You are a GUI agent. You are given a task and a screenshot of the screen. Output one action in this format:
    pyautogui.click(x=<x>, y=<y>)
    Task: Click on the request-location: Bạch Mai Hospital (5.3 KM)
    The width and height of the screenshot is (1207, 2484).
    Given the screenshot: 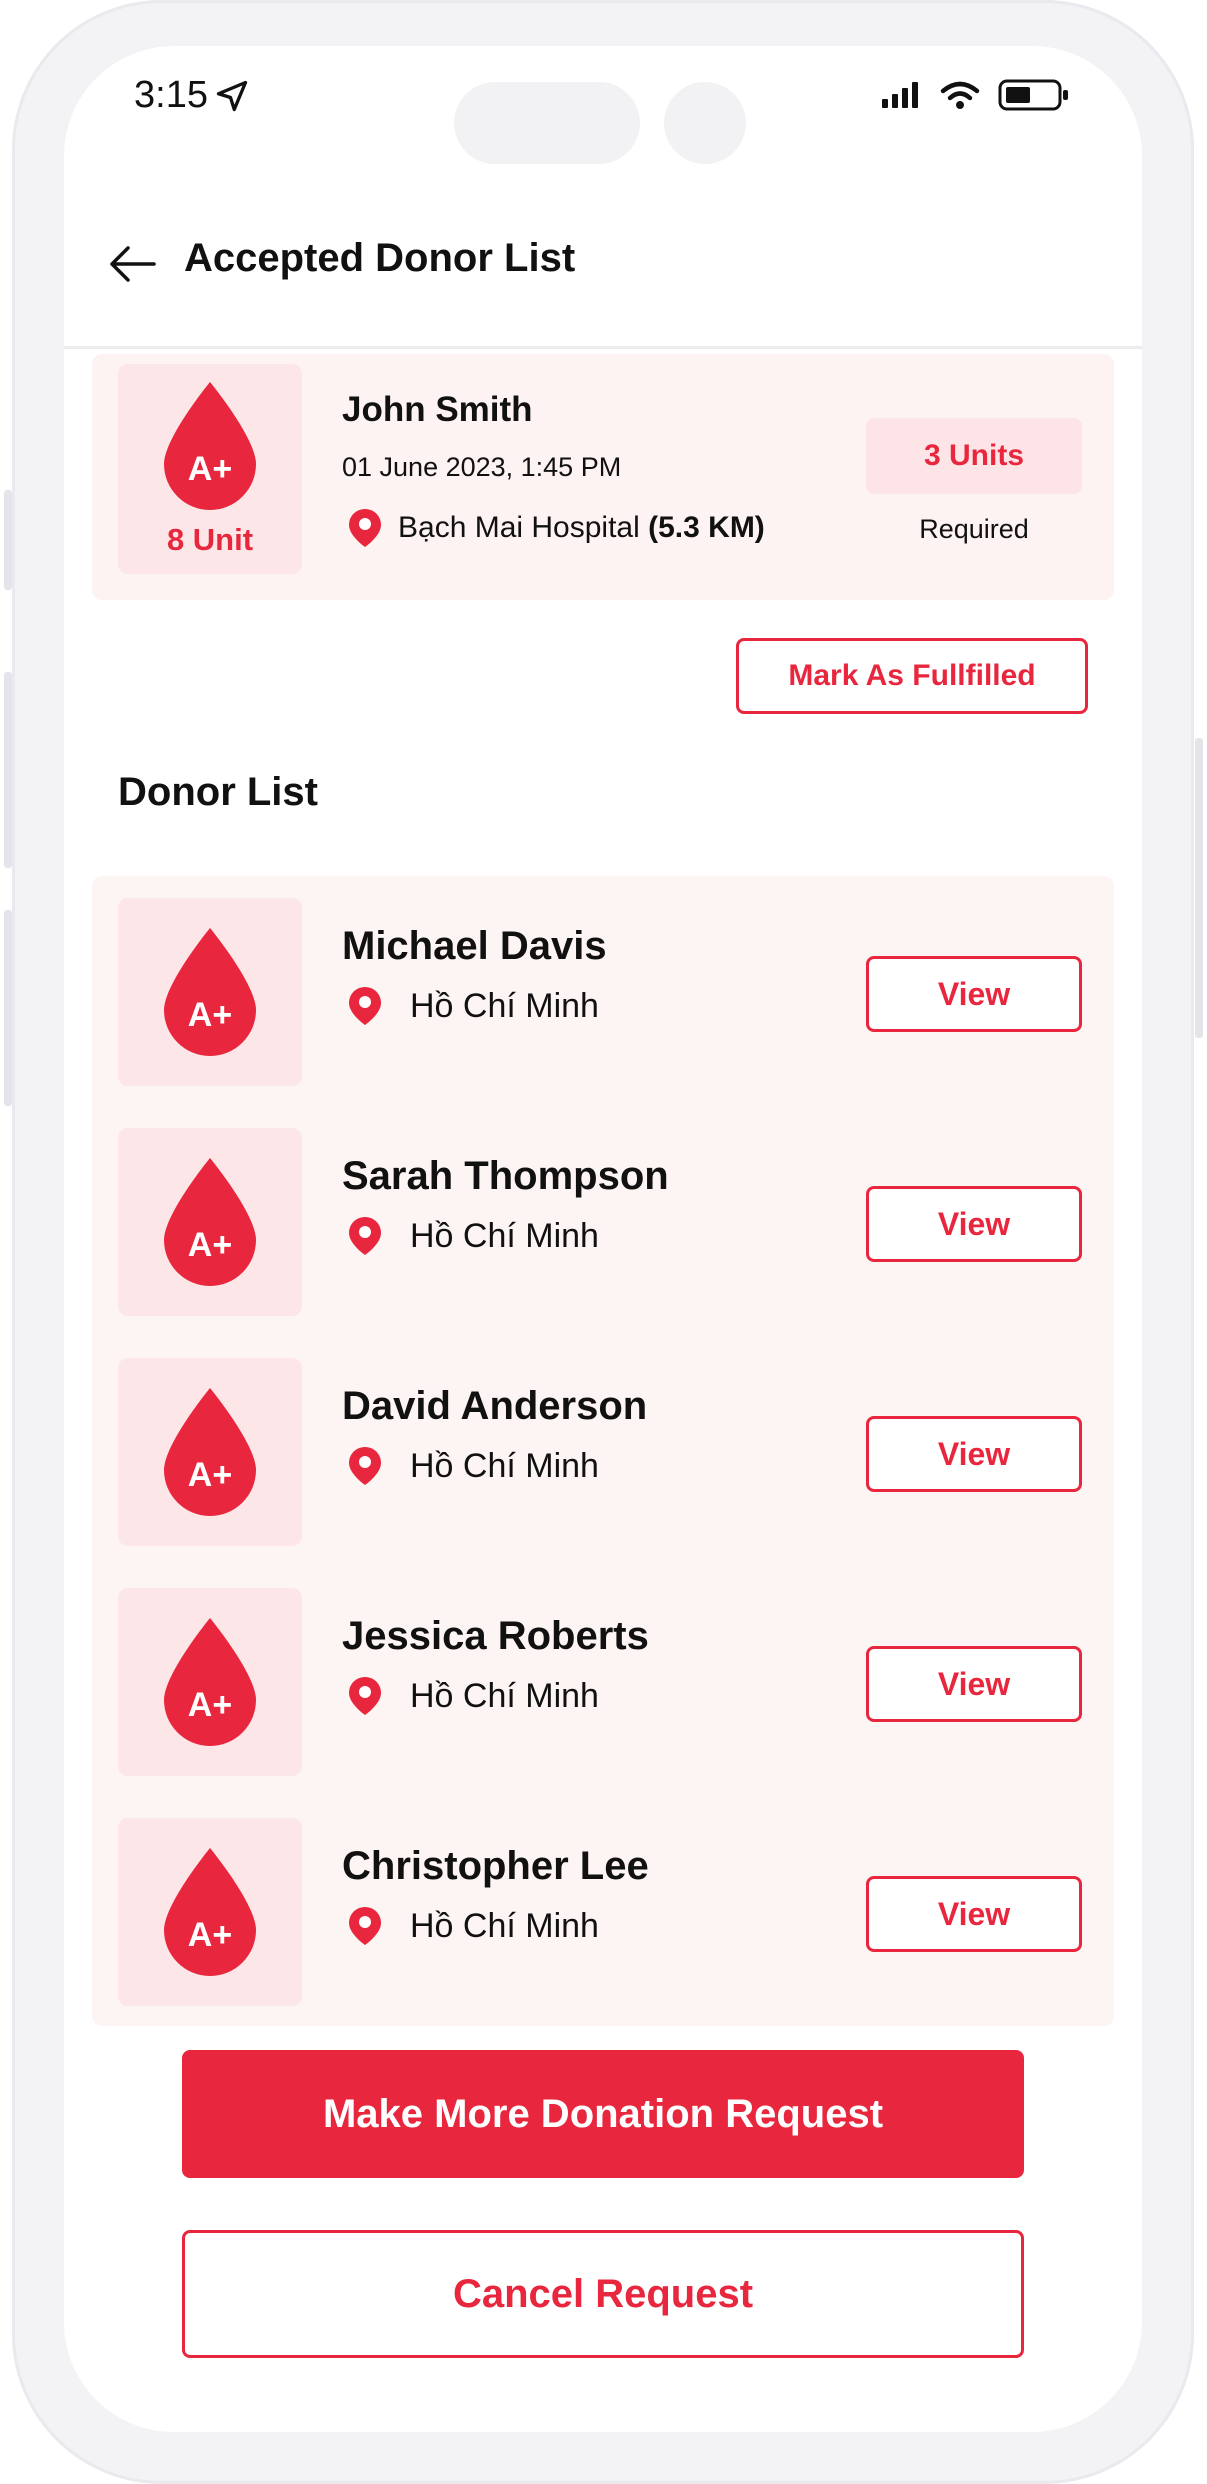 What is the action you would take?
    pyautogui.click(x=556, y=528)
    